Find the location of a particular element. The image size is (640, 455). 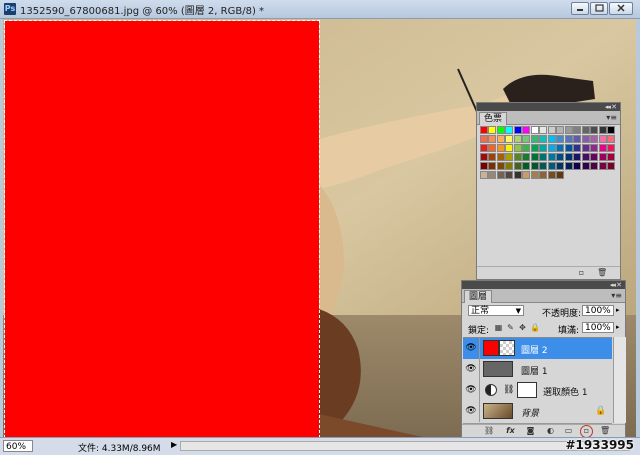

trash-icon: 🗑 is located at coordinates (602, 272).